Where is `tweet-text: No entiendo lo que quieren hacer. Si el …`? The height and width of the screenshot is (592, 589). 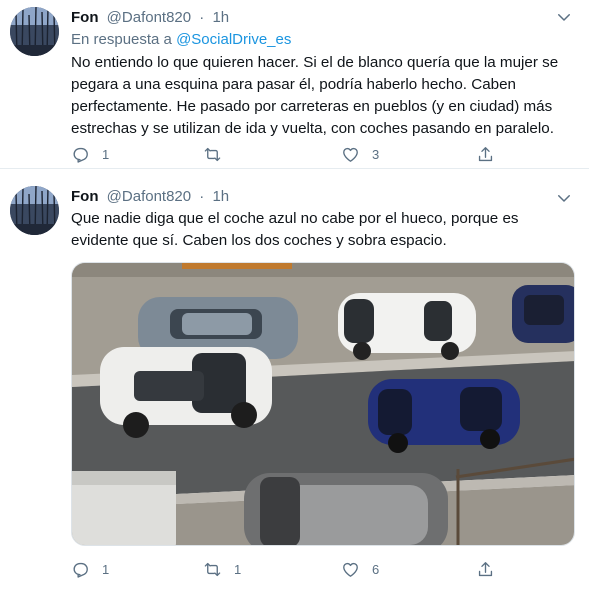
tweet-text: No entiendo lo que quieren hacer. Si el … is located at coordinates (315, 95).